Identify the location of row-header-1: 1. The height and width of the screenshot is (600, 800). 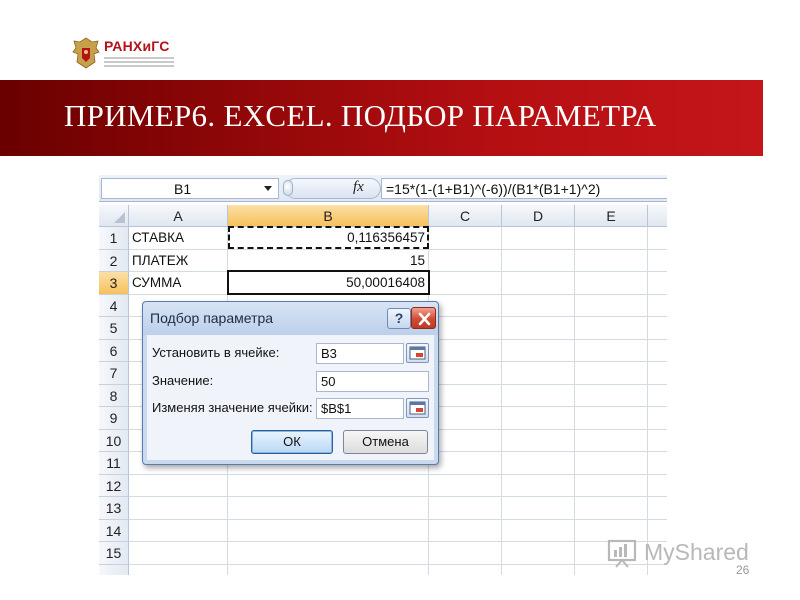
(114, 238).